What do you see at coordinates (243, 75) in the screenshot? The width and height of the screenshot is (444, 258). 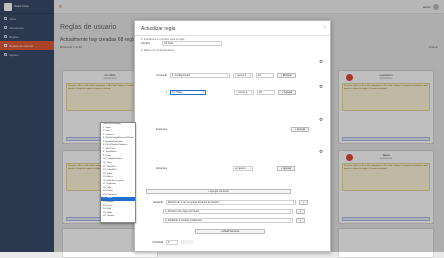 I see `condition-1-operator-select: > menor a` at bounding box center [243, 75].